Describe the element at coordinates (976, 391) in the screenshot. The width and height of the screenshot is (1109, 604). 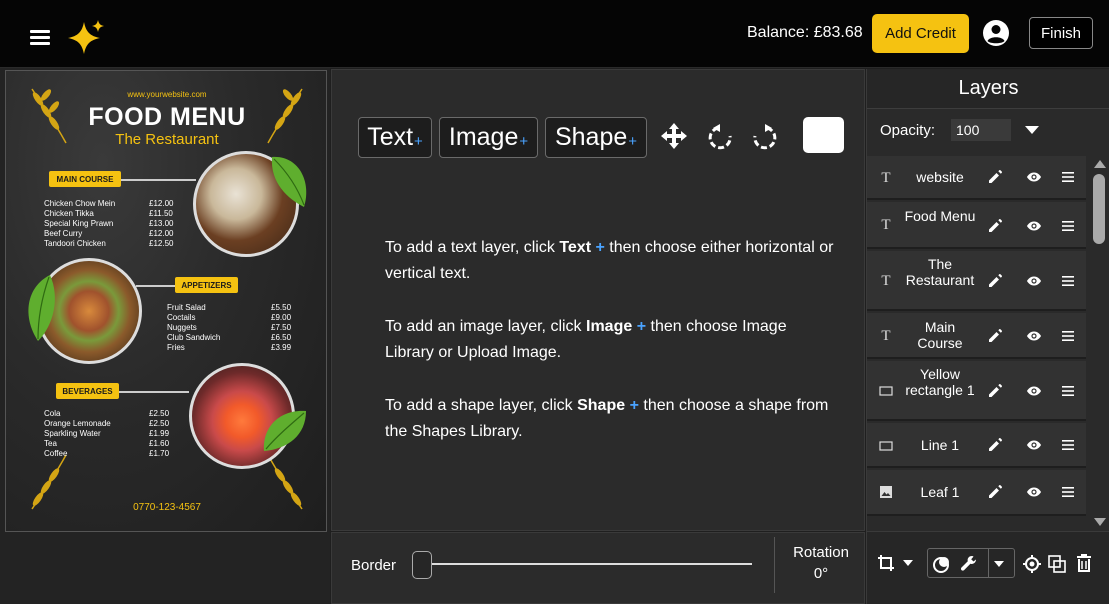
I see `layer-item-yellow-rectangle-1: Yellow rectangle 1` at that location.